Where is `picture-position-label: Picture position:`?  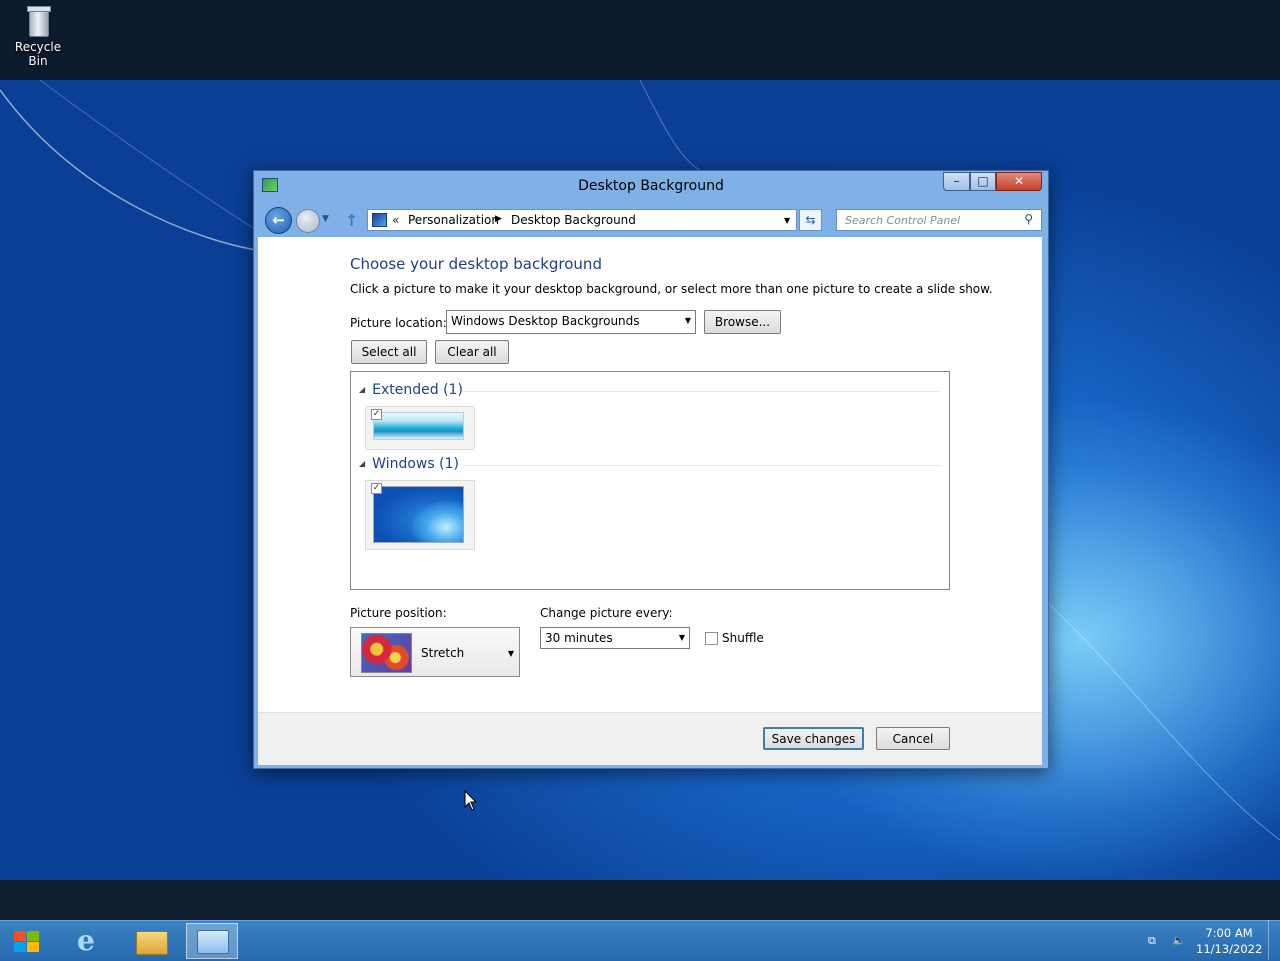 picture-position-label: Picture position: is located at coordinates (398, 613).